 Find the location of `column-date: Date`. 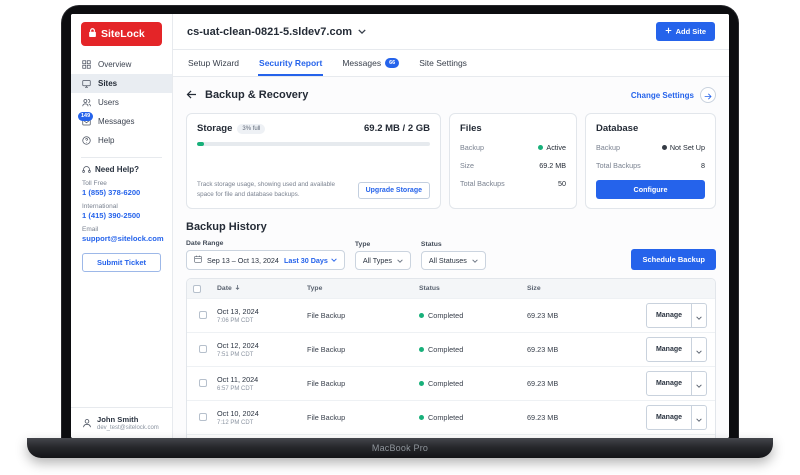

column-date: Date is located at coordinates (256, 288).